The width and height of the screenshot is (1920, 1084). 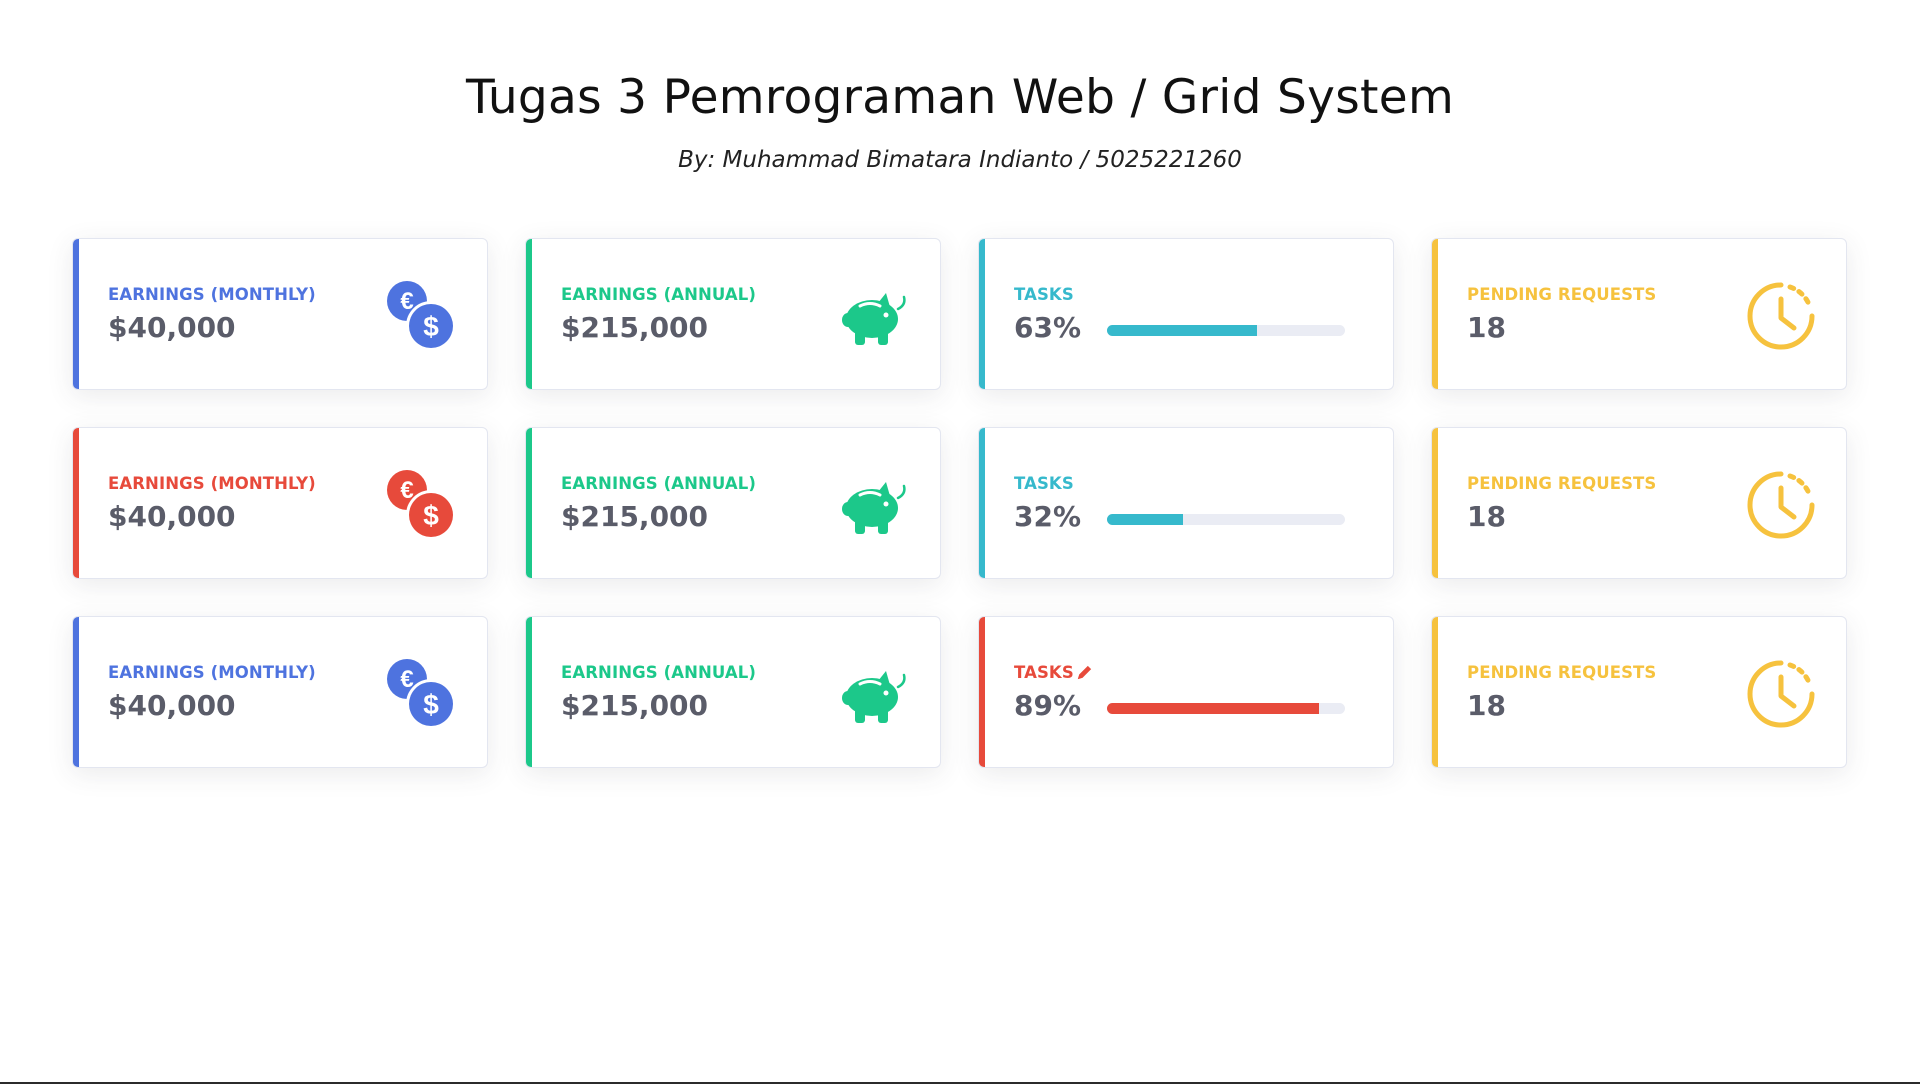 What do you see at coordinates (1186, 314) in the screenshot?
I see `tasks-card: Tasks 63%` at bounding box center [1186, 314].